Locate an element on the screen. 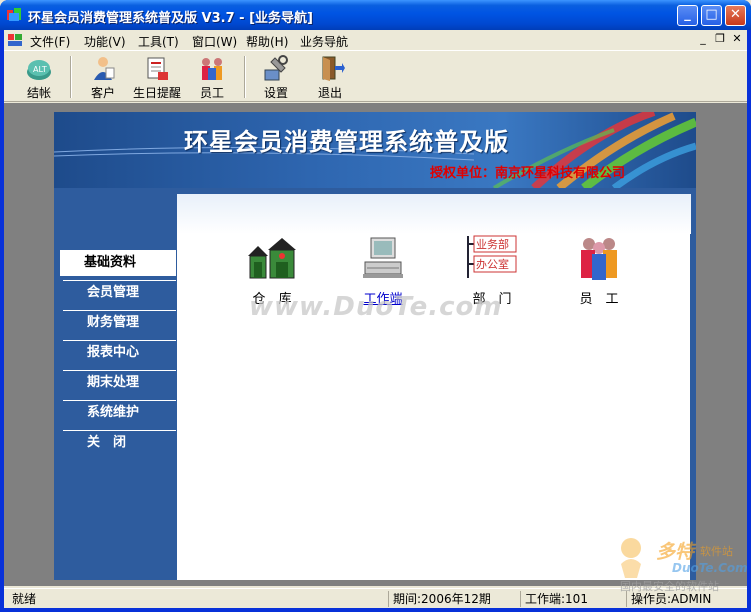  license-text: 授权单位：南京环星科技有限公司 is located at coordinates (528, 173).